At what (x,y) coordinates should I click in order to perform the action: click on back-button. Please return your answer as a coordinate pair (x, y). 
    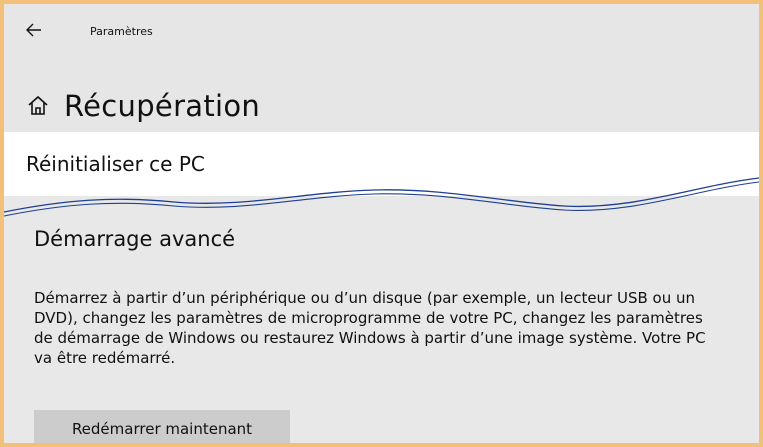
    Looking at the image, I should click on (37, 32).